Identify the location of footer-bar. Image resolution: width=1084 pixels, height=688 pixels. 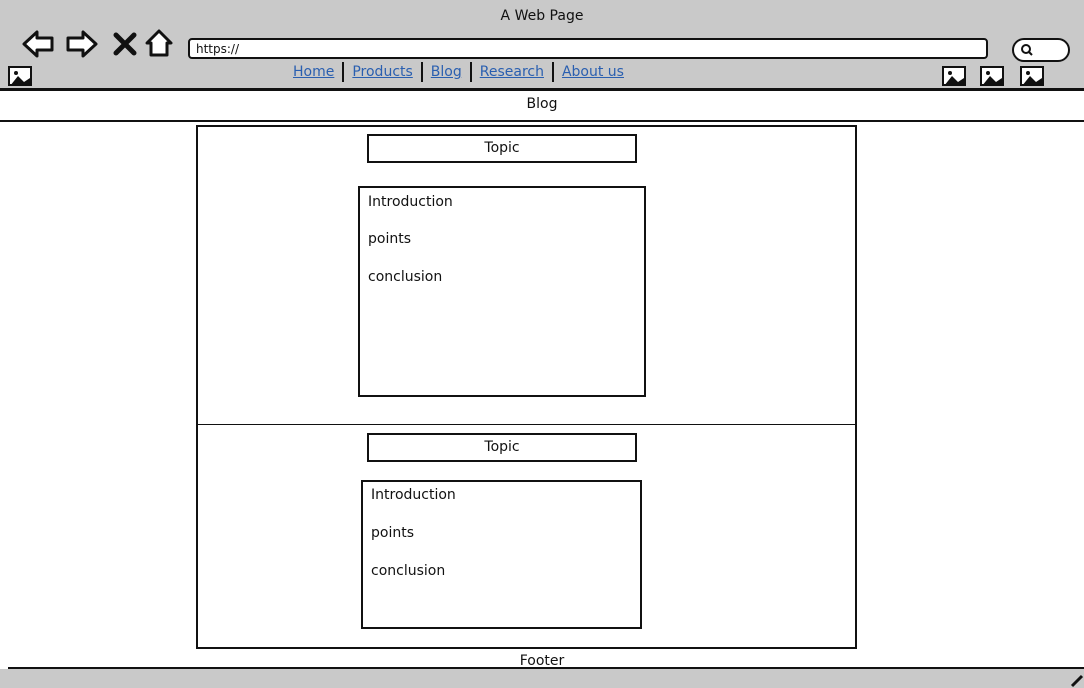
(542, 678).